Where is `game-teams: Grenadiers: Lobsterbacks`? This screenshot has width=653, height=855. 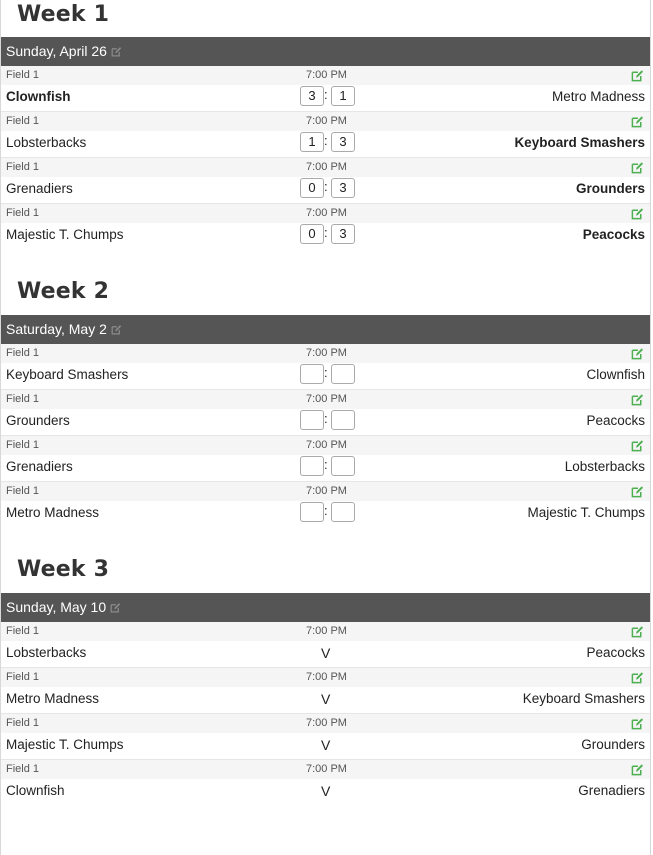 game-teams: Grenadiers: Lobsterbacks is located at coordinates (325, 468).